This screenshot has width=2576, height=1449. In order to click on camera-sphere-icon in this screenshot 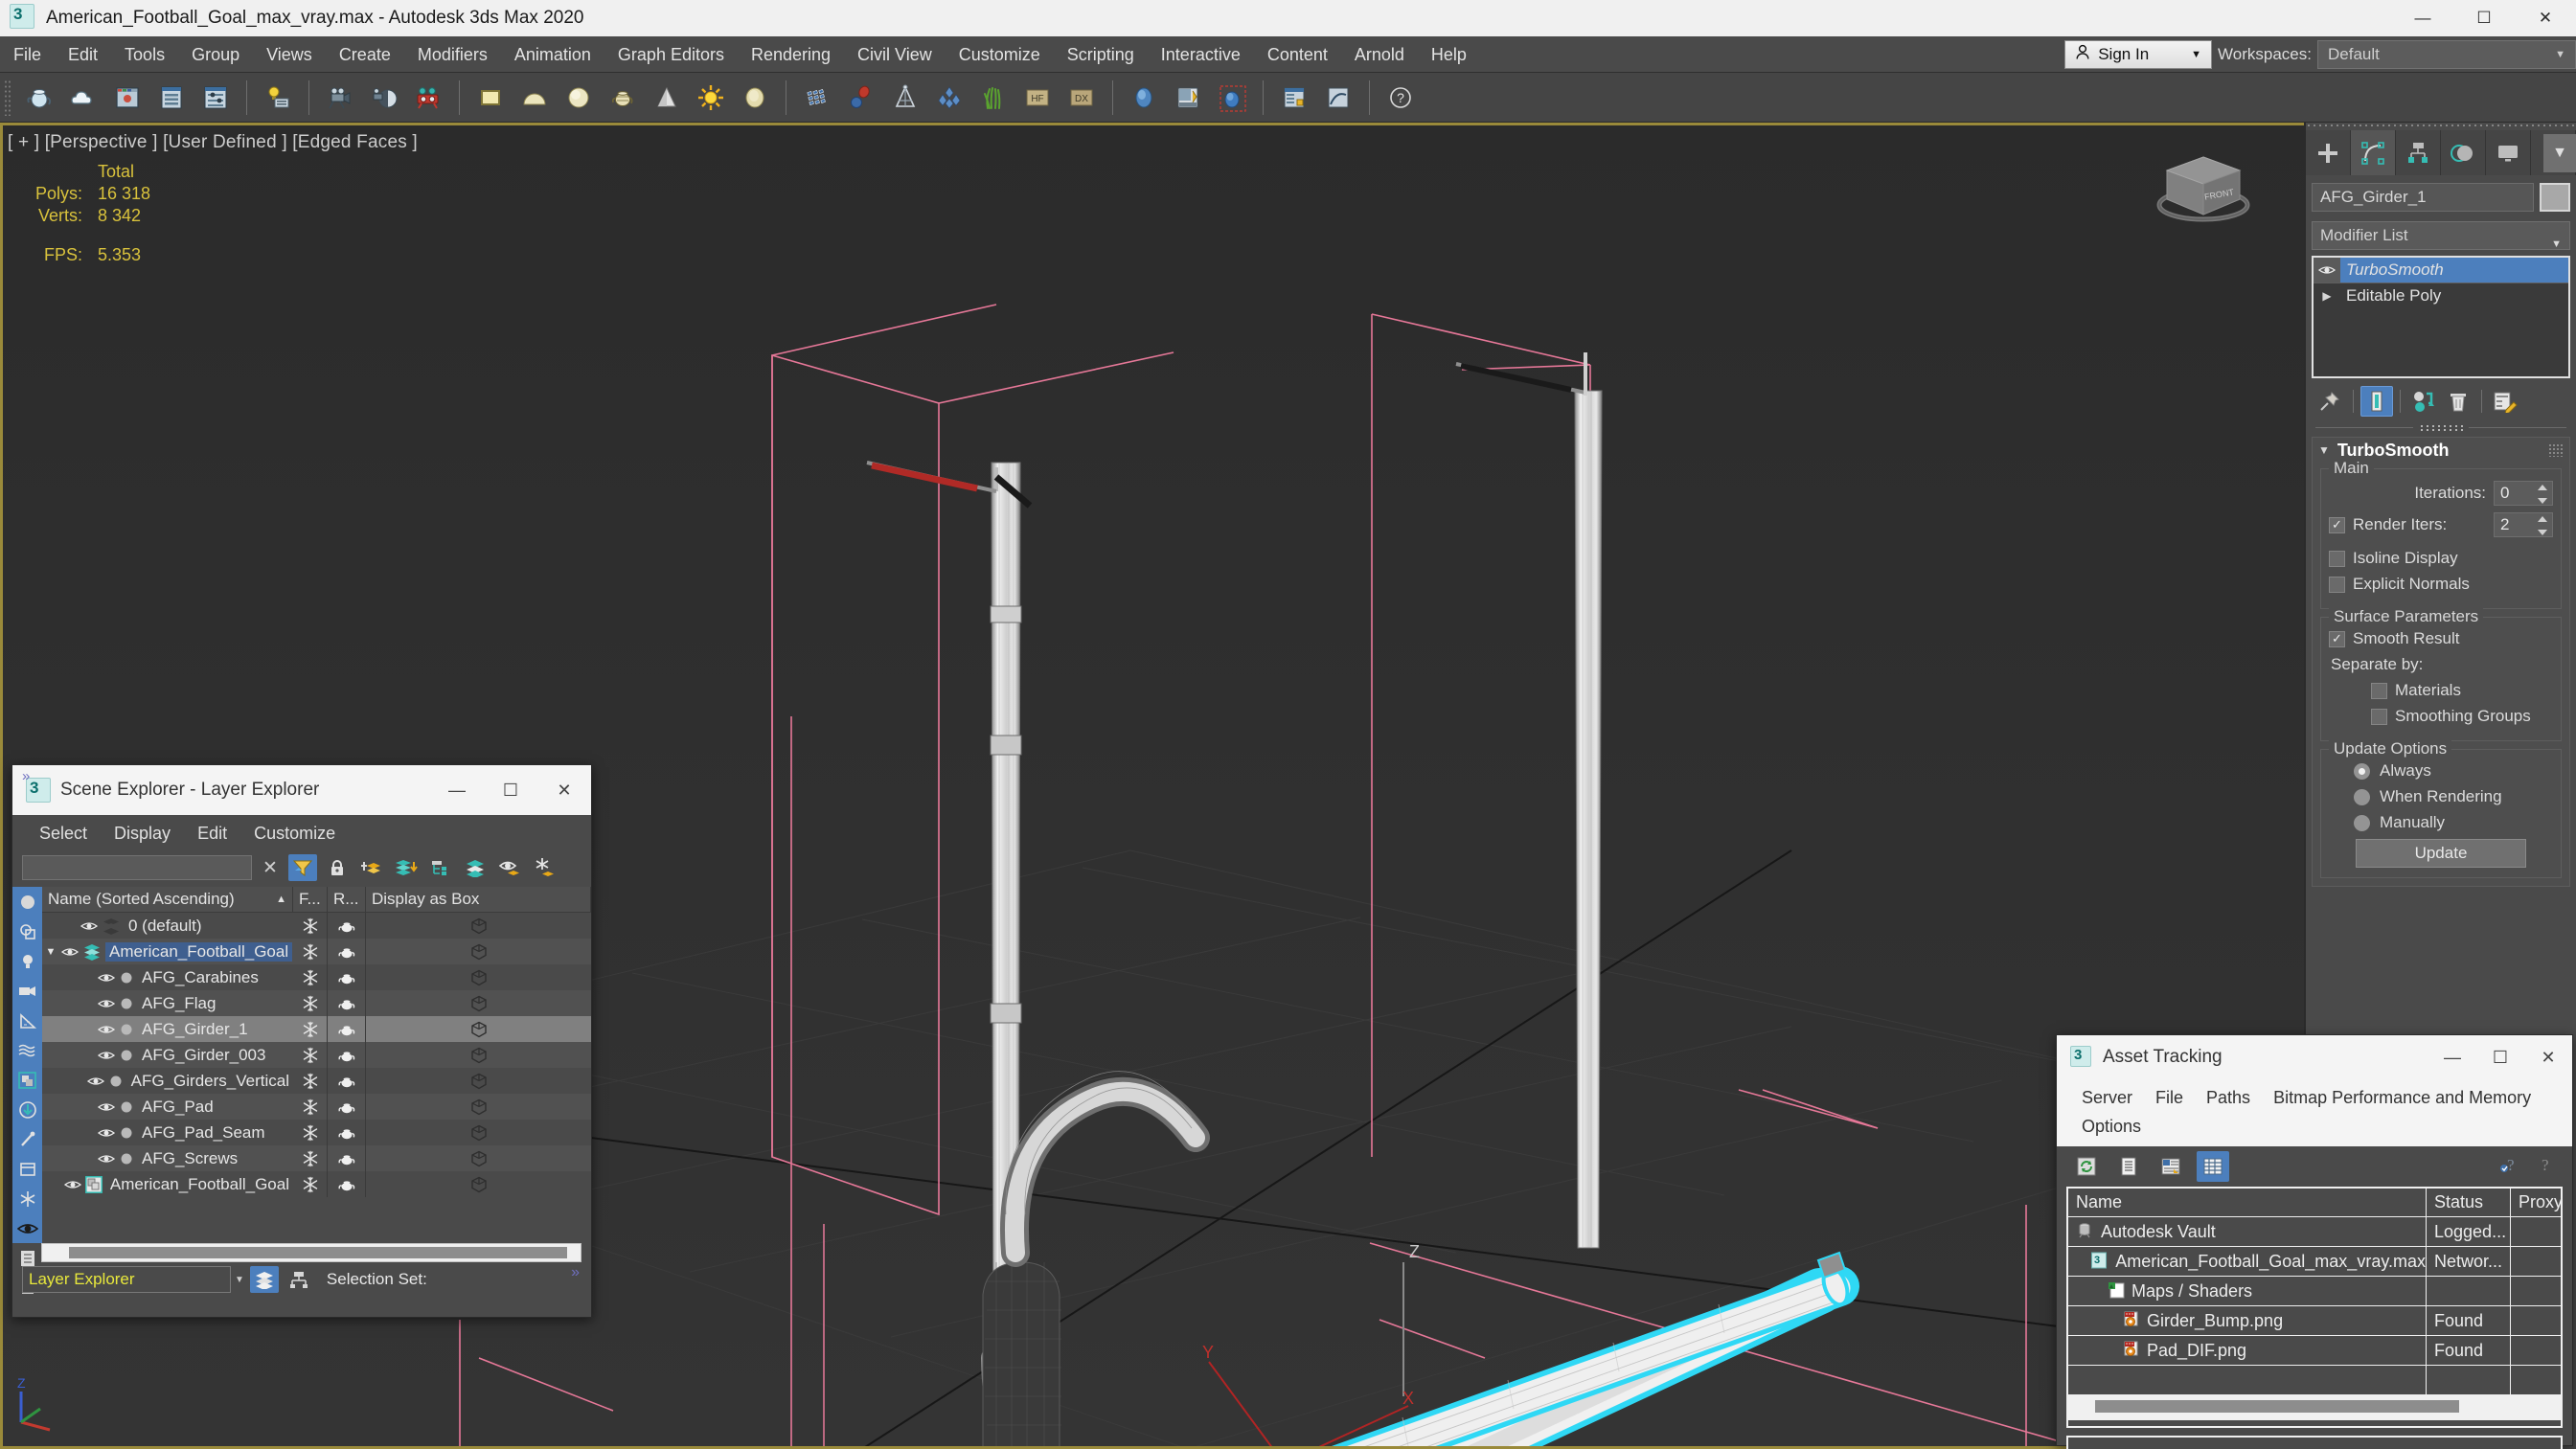, I will do `click(384, 98)`.